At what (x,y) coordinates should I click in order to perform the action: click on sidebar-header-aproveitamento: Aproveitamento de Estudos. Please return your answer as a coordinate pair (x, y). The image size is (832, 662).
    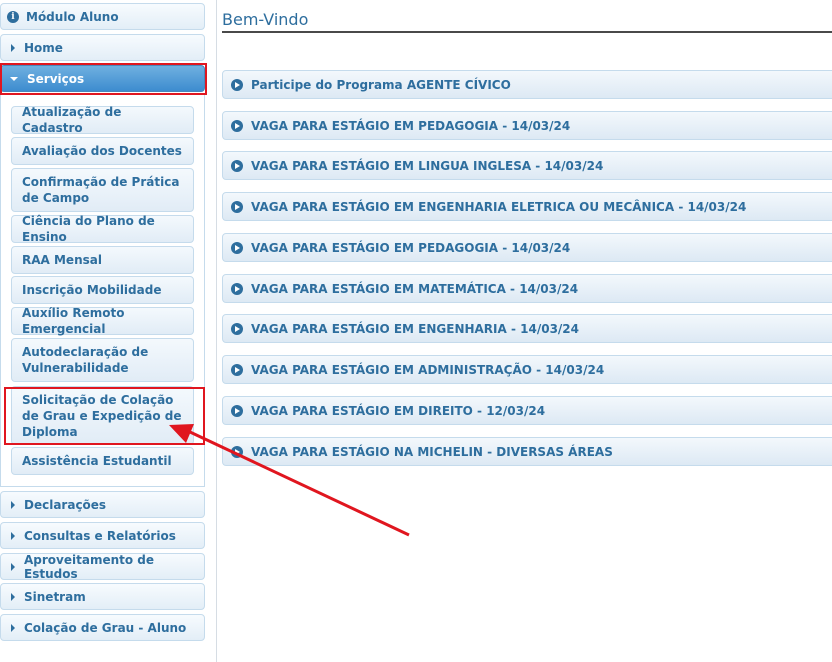
    Looking at the image, I should click on (102, 566).